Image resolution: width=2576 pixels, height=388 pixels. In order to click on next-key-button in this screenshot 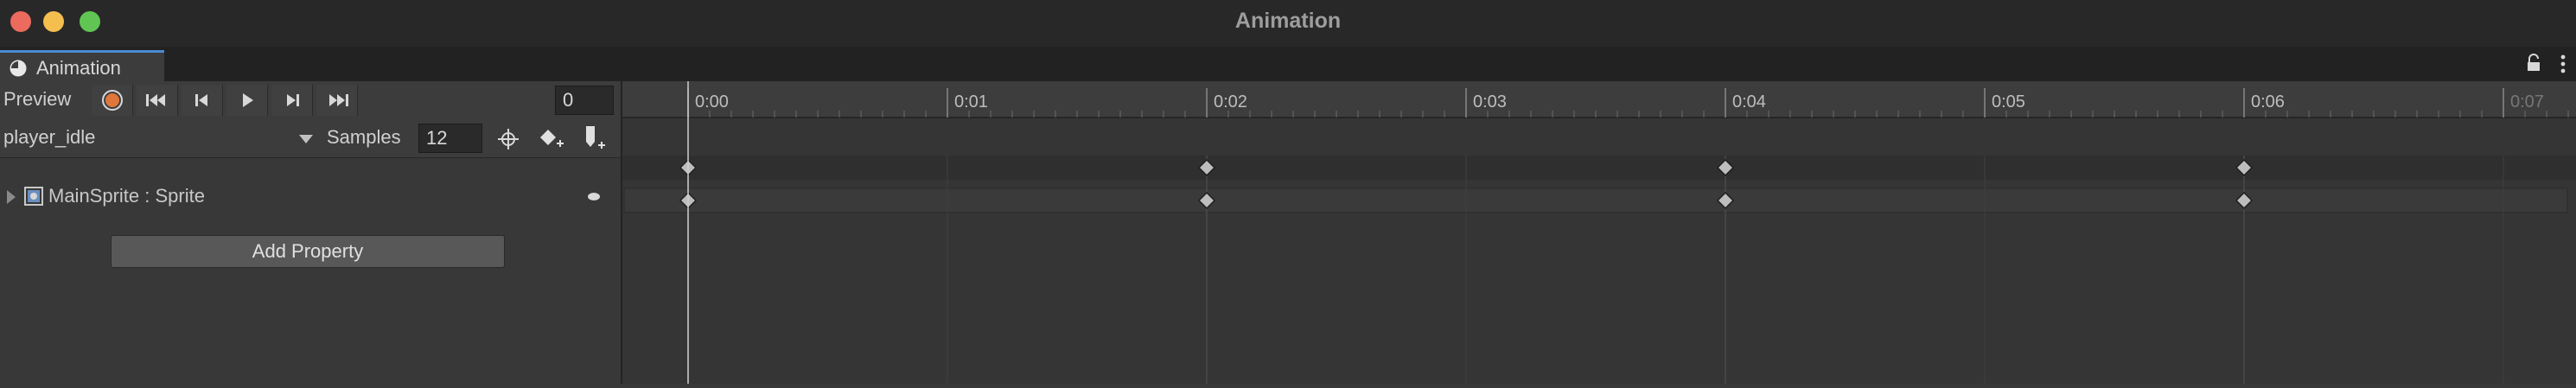, I will do `click(292, 101)`.